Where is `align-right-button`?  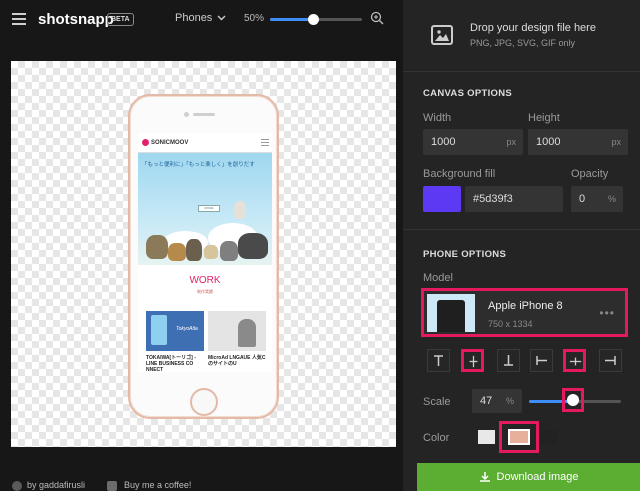 align-right-button is located at coordinates (610, 360).